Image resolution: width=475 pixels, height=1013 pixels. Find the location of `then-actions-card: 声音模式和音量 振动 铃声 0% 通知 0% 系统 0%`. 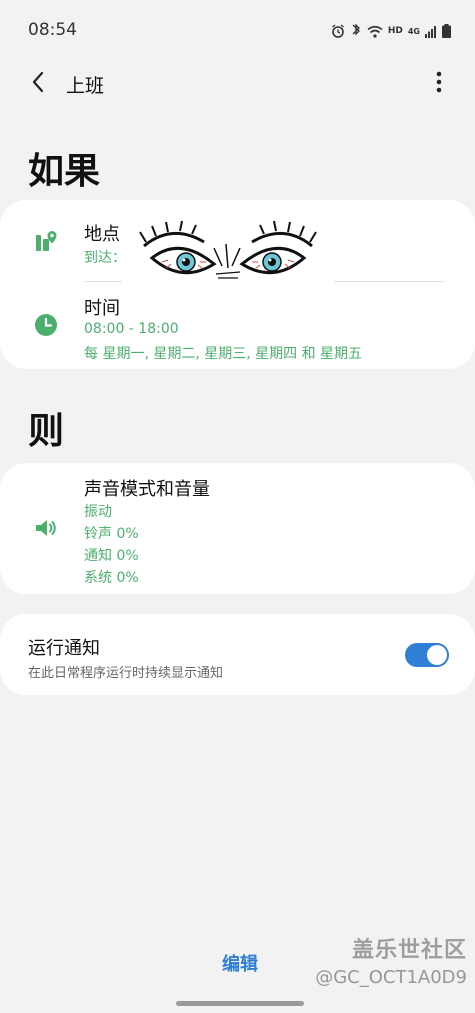

then-actions-card: 声音模式和音量 振动 铃声 0% 通知 0% 系统 0% is located at coordinates (237, 528).